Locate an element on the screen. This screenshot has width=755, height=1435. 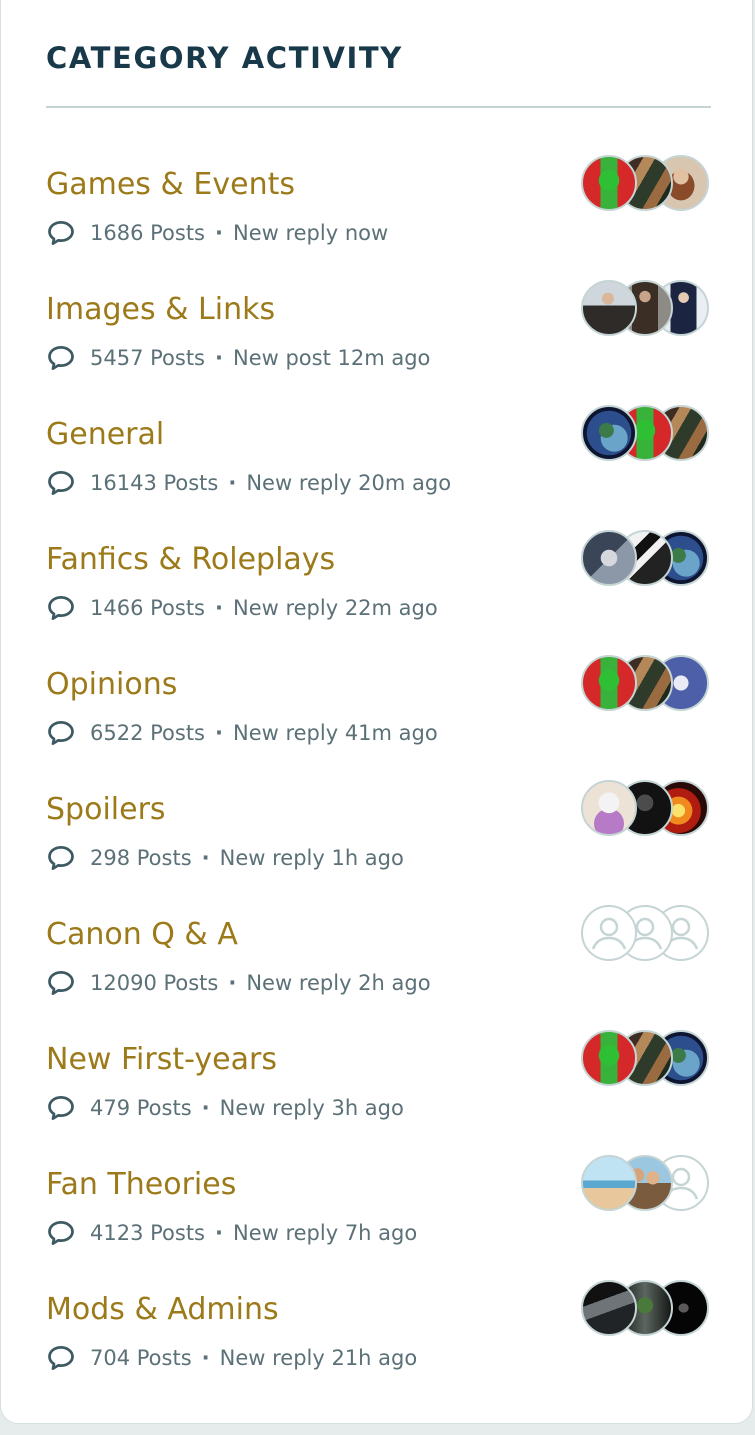
user-placeholder-icon is located at coordinates (609, 933).